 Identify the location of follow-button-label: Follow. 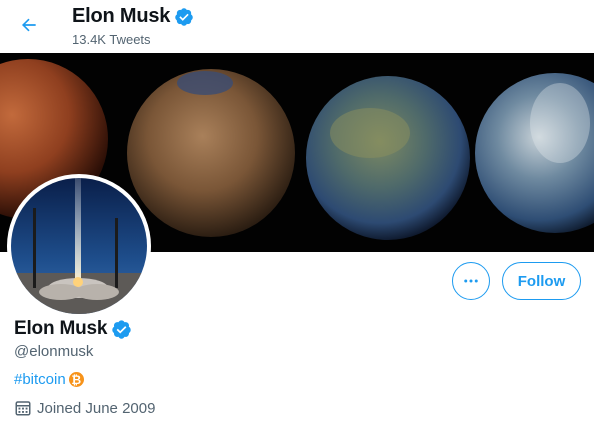
(541, 281).